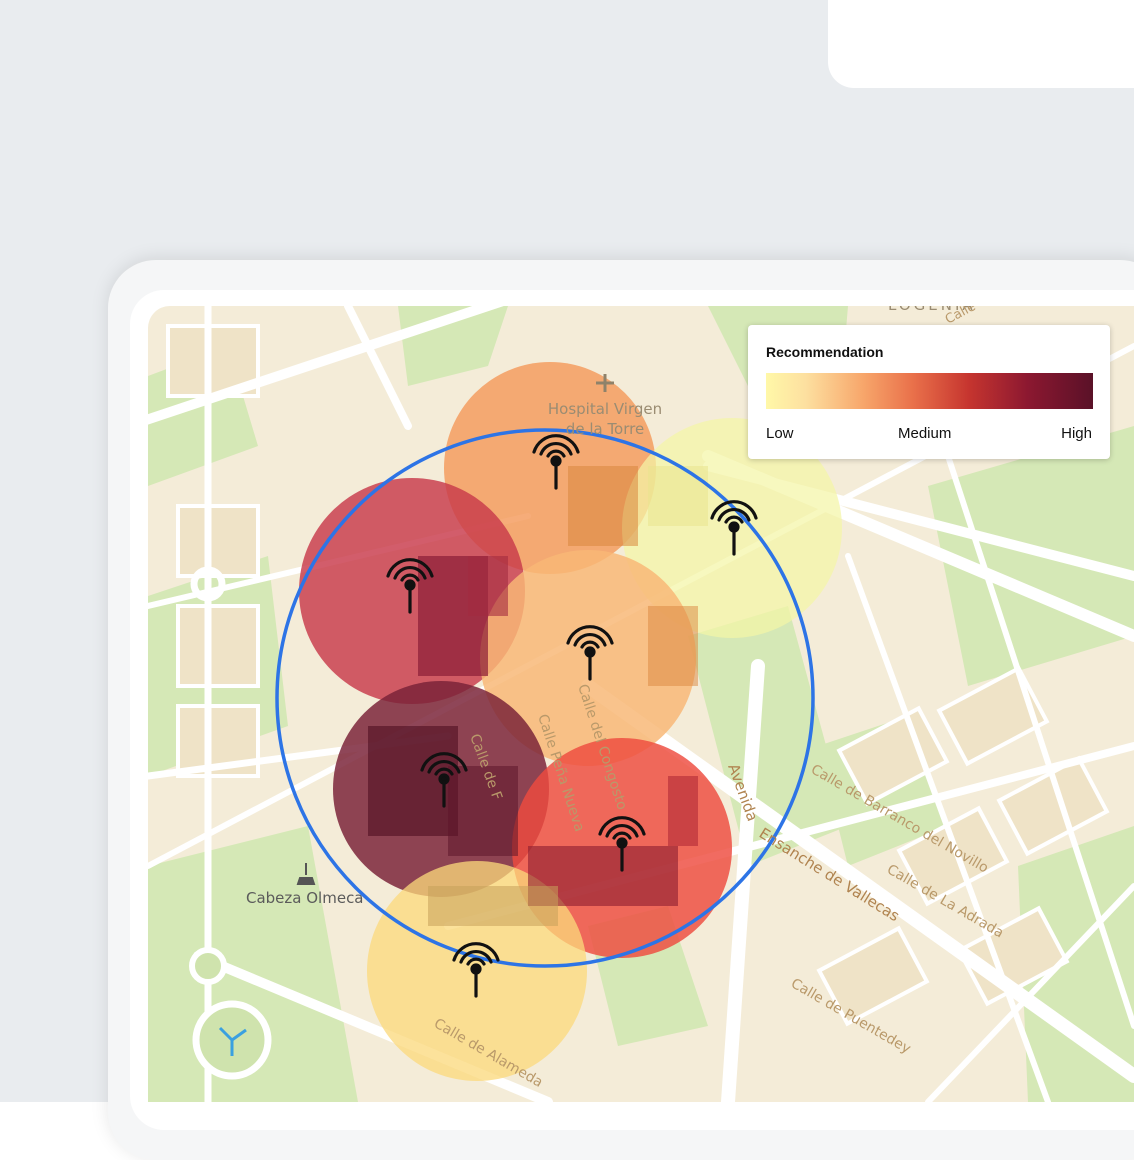 The image size is (1134, 1160). What do you see at coordinates (981, 44) in the screenshot?
I see `background-notch` at bounding box center [981, 44].